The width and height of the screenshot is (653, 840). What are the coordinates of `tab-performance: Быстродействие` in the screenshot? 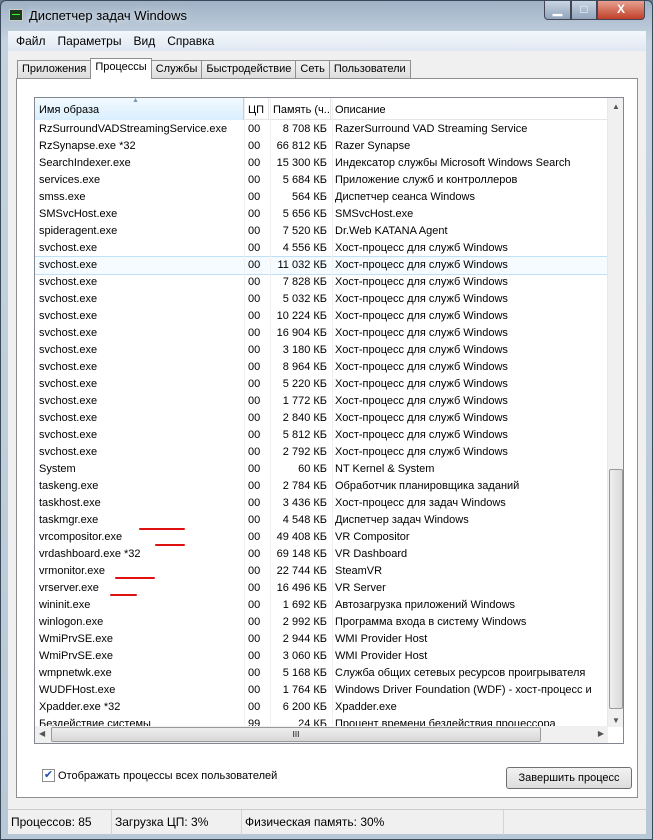 It's located at (249, 69).